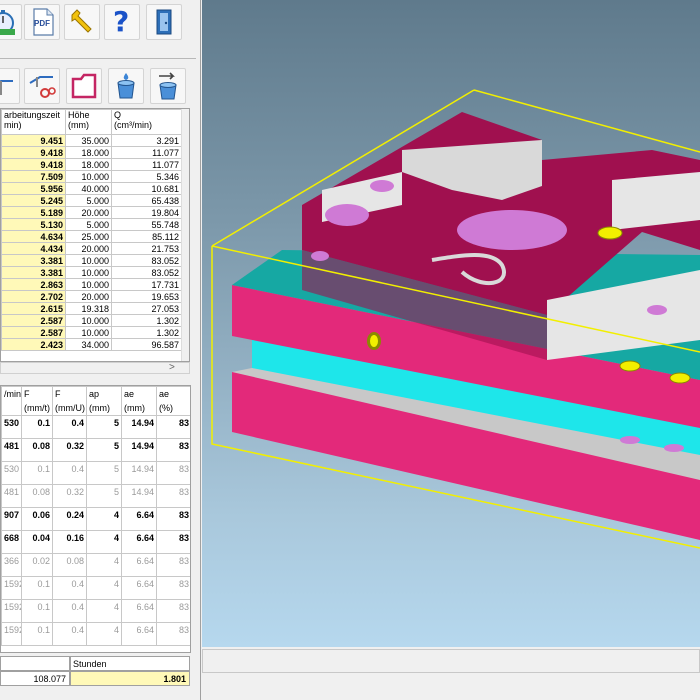  I want to click on table-cell: 19.804, so click(146, 212).